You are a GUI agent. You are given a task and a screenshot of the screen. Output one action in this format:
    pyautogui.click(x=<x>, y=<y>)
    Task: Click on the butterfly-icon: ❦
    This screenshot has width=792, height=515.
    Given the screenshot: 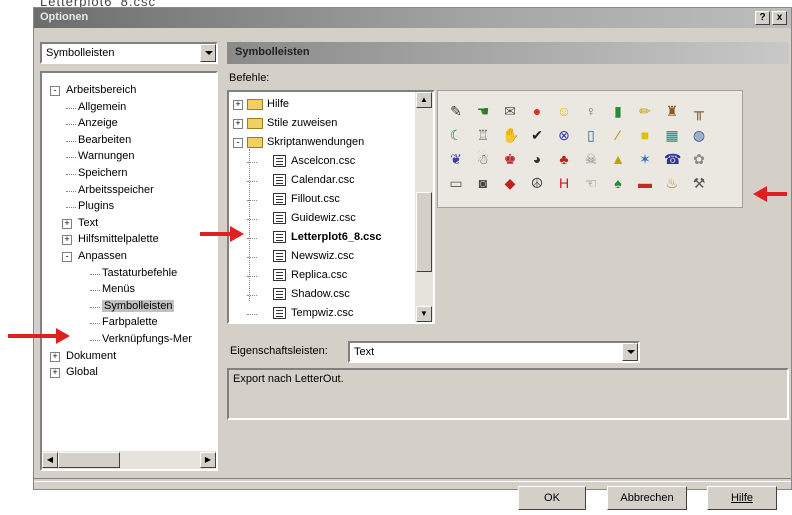 What is the action you would take?
    pyautogui.click(x=456, y=159)
    